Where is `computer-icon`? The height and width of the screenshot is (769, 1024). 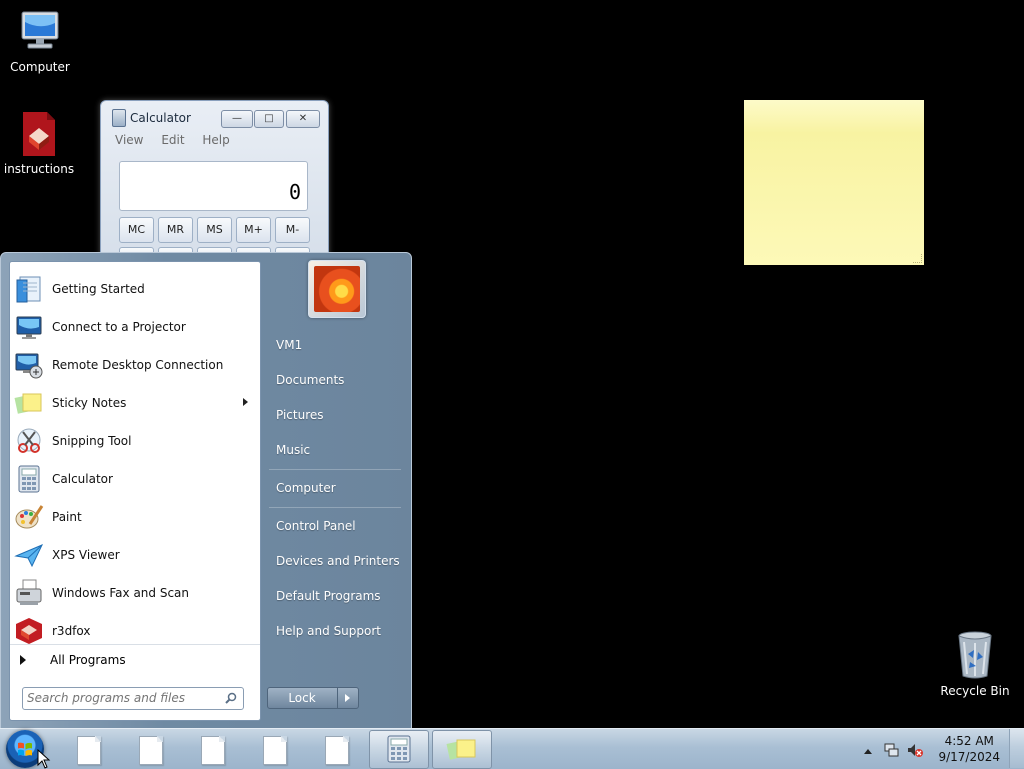
computer-icon is located at coordinates (40, 32).